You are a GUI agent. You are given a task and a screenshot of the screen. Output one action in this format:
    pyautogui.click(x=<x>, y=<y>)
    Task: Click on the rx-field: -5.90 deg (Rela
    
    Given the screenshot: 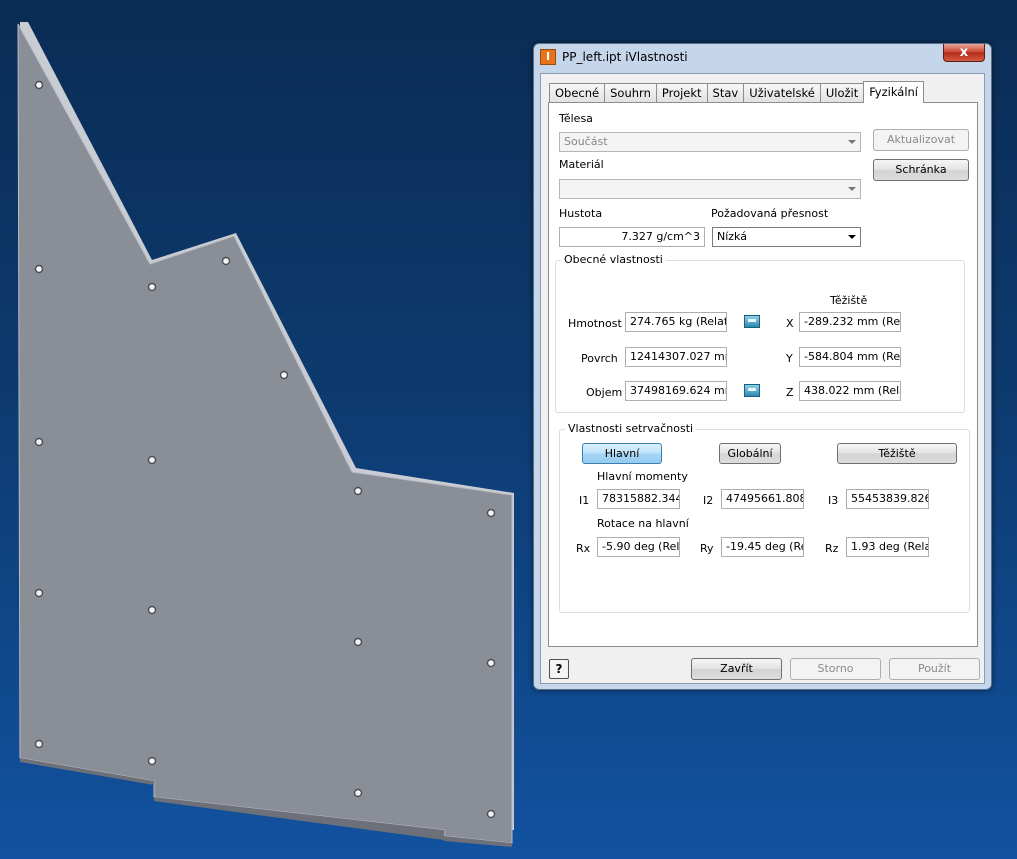 What is the action you would take?
    pyautogui.click(x=638, y=547)
    